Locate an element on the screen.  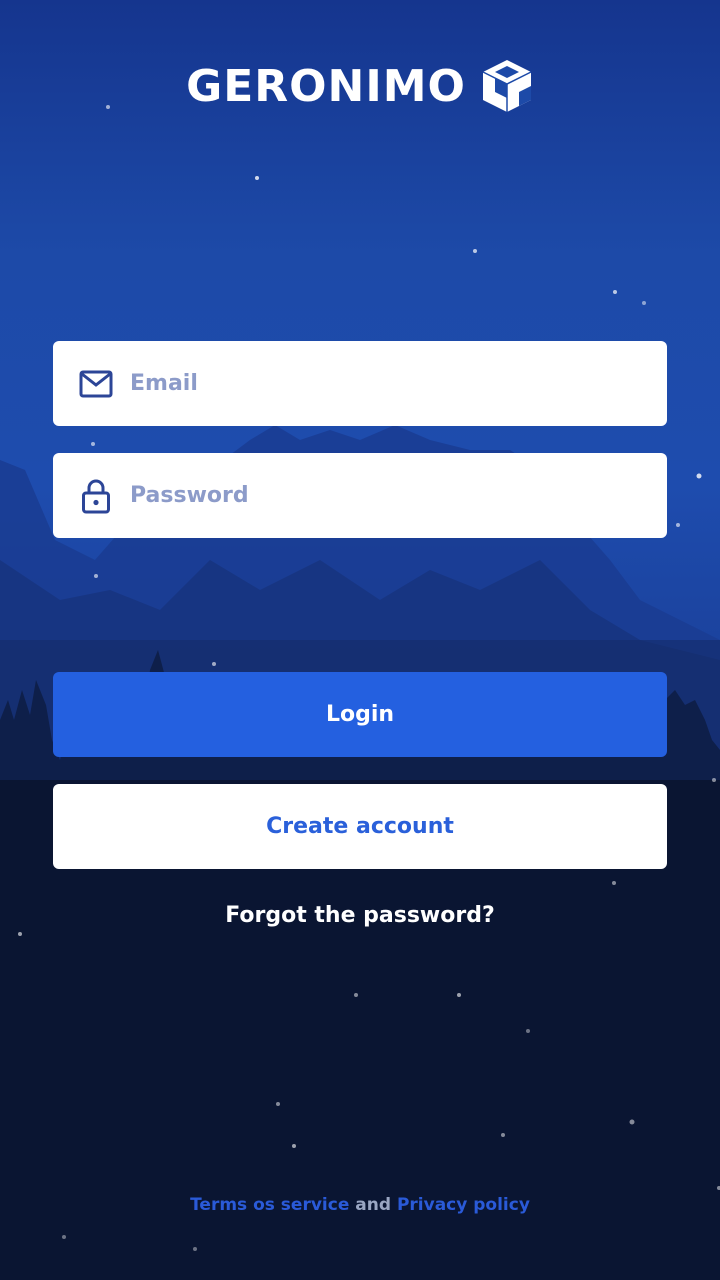
lock-icon is located at coordinates (96, 496).